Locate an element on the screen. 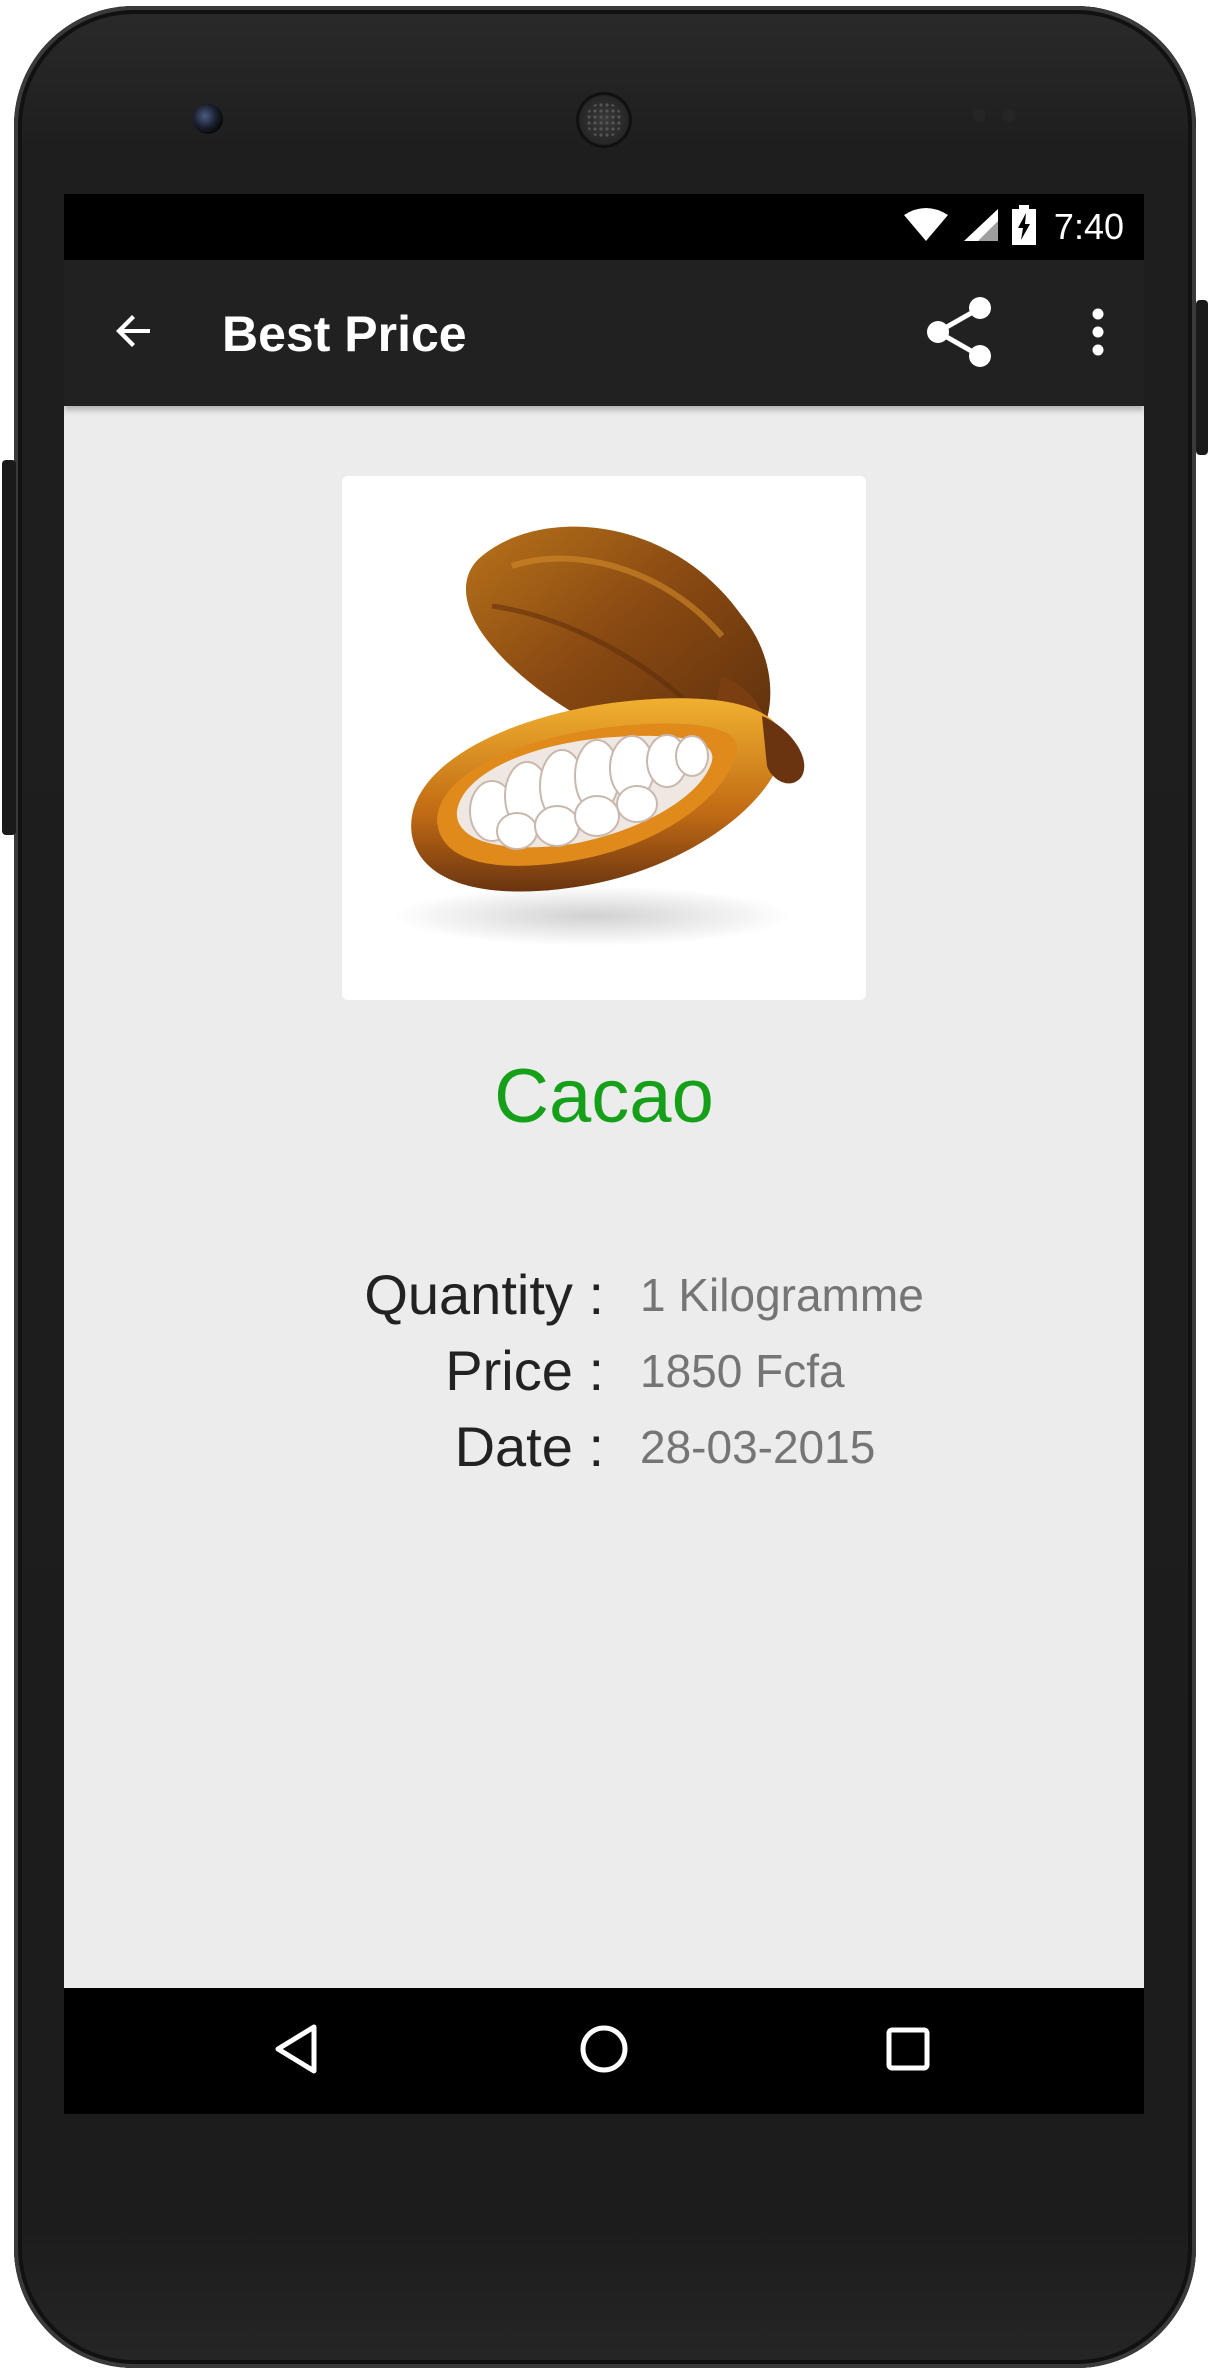 The height and width of the screenshot is (2375, 1210). overflow-menu-icon is located at coordinates (1098, 334).